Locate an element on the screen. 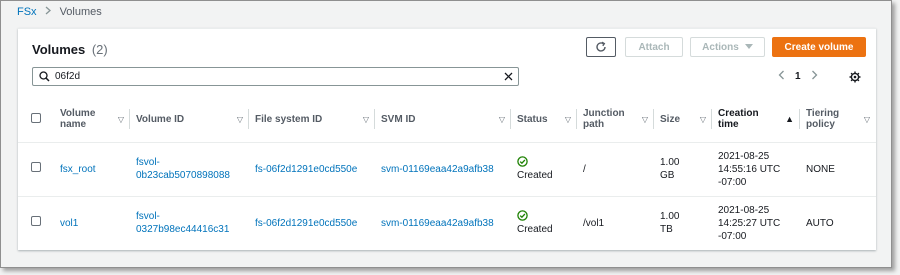 Image resolution: width=900 pixels, height=275 pixels. panel-title: Volumes (2) is located at coordinates (70, 49).